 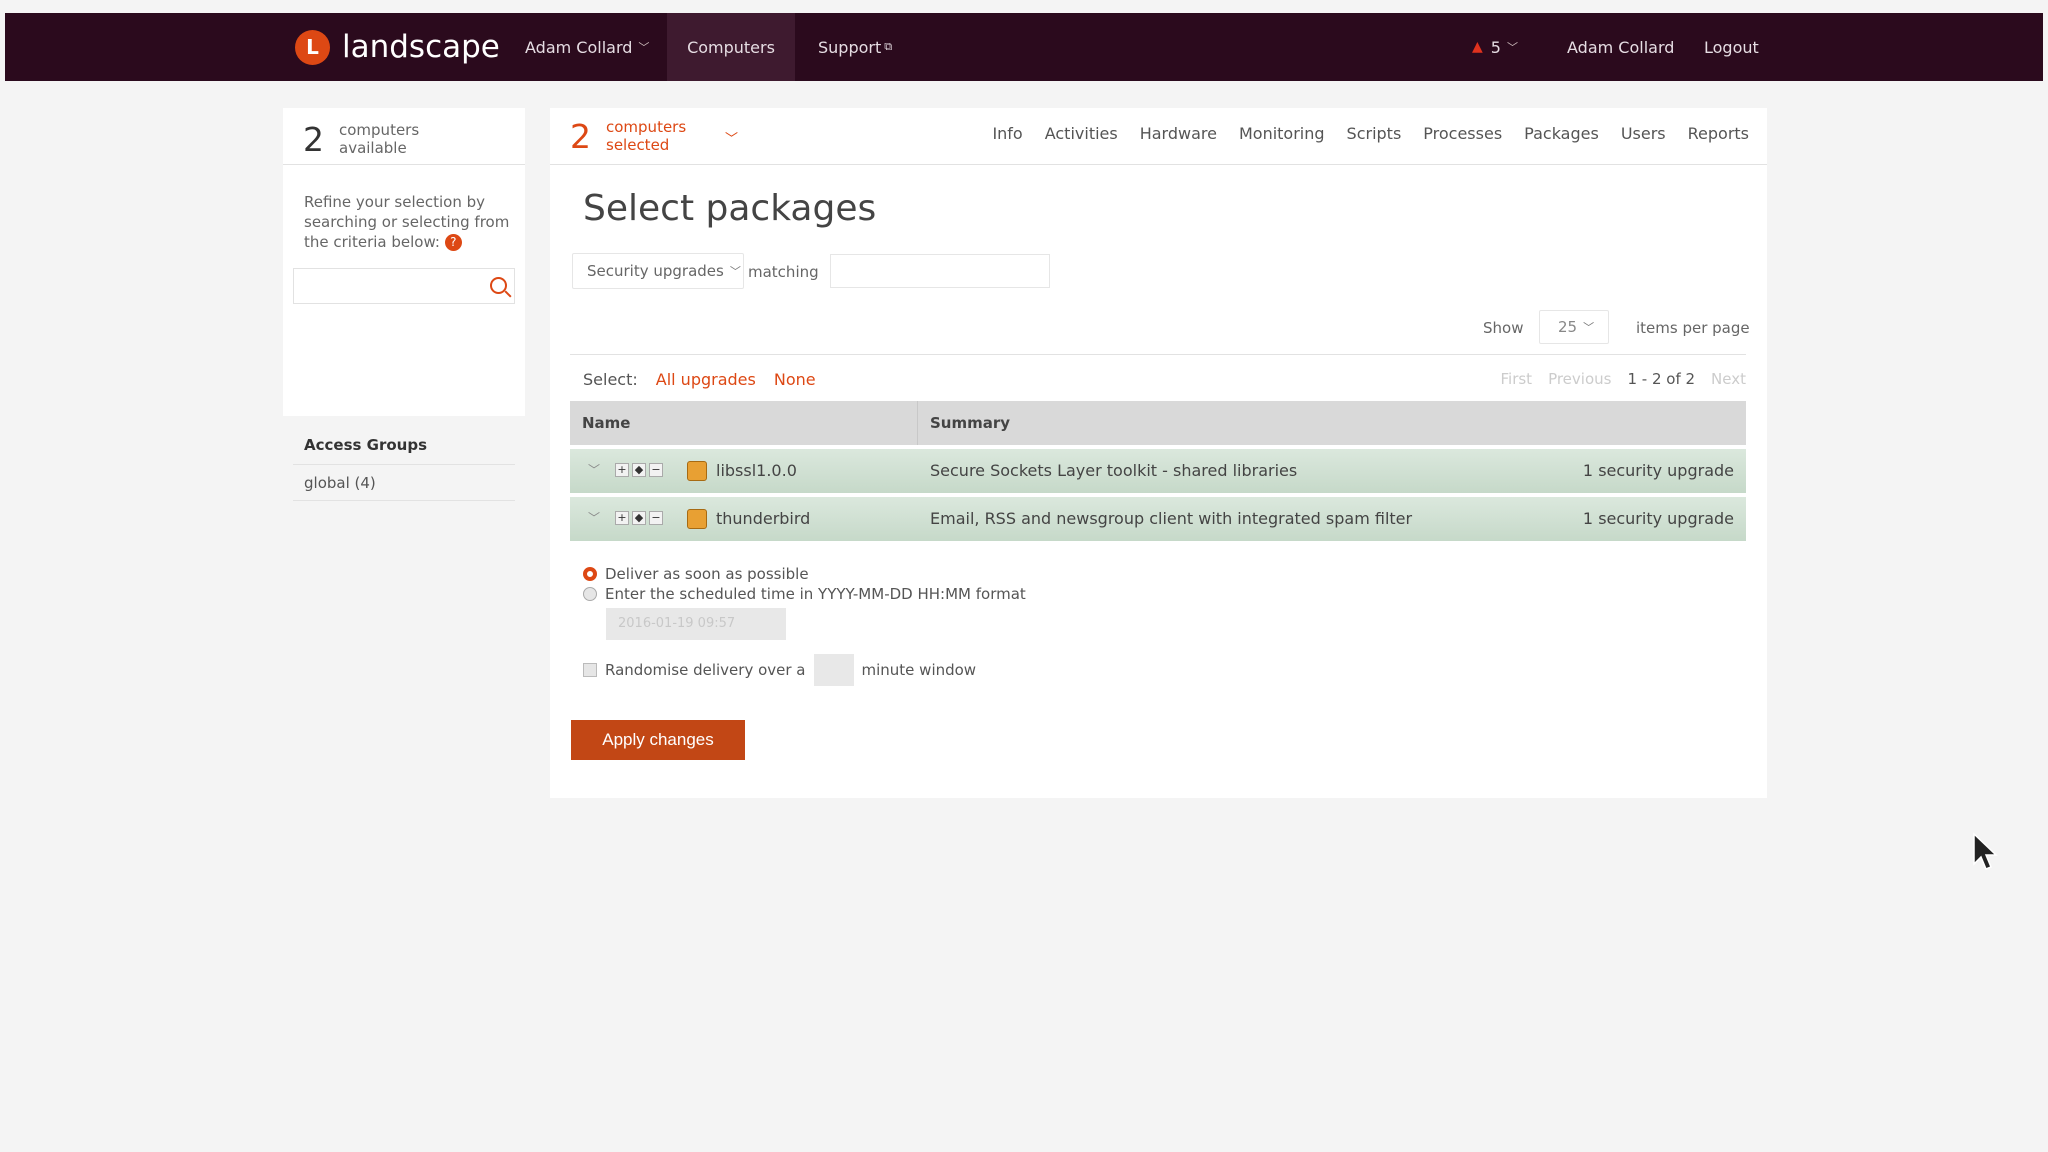 What do you see at coordinates (373, 148) in the screenshot?
I see `available-label-line2: available` at bounding box center [373, 148].